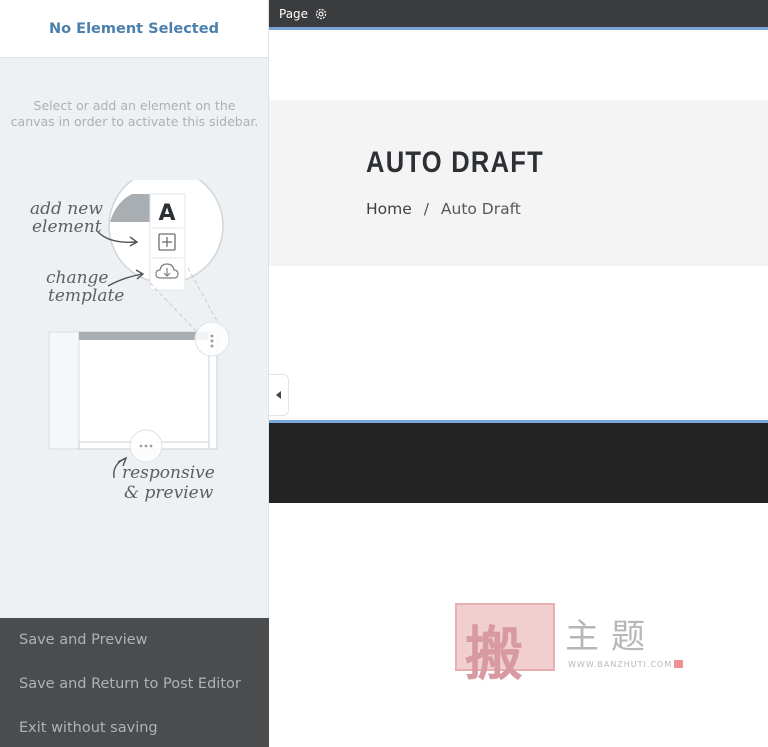 The image size is (768, 747). What do you see at coordinates (168, 473) in the screenshot?
I see `responsive-label-1: responsive` at bounding box center [168, 473].